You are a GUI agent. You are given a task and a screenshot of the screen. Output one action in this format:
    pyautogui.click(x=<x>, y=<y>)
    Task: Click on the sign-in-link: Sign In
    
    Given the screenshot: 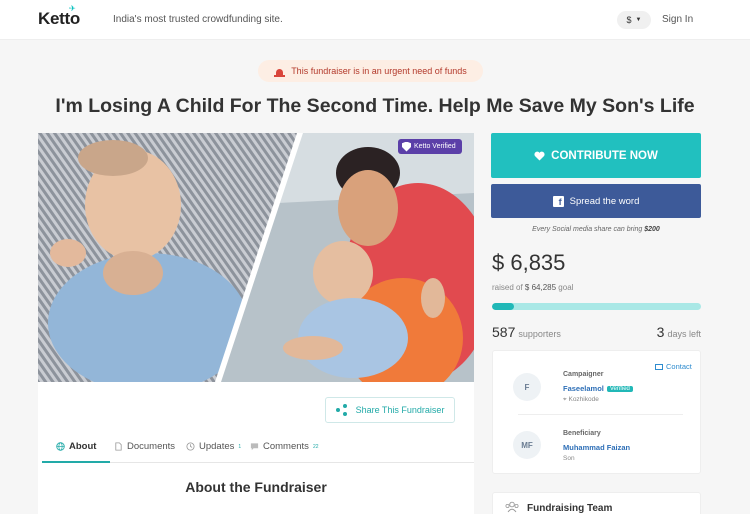 What is the action you would take?
    pyautogui.click(x=677, y=19)
    